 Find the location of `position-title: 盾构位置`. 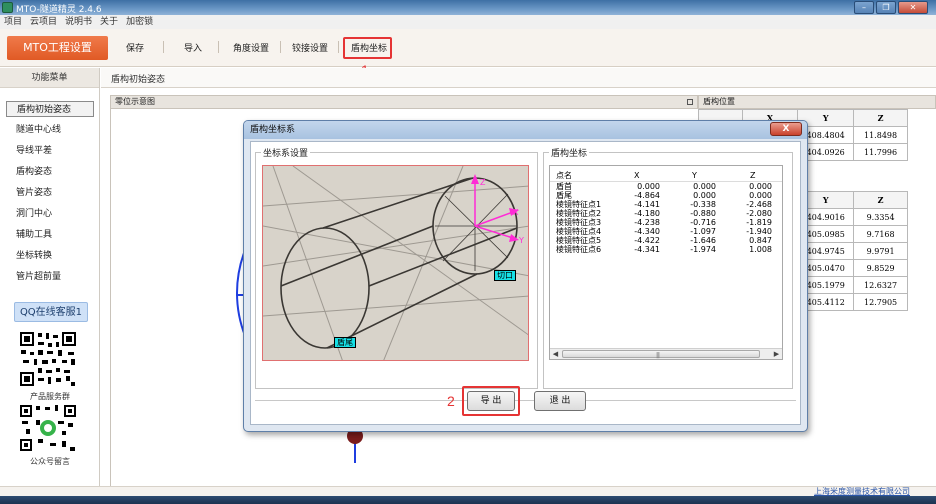

position-title: 盾构位置 is located at coordinates (719, 101).